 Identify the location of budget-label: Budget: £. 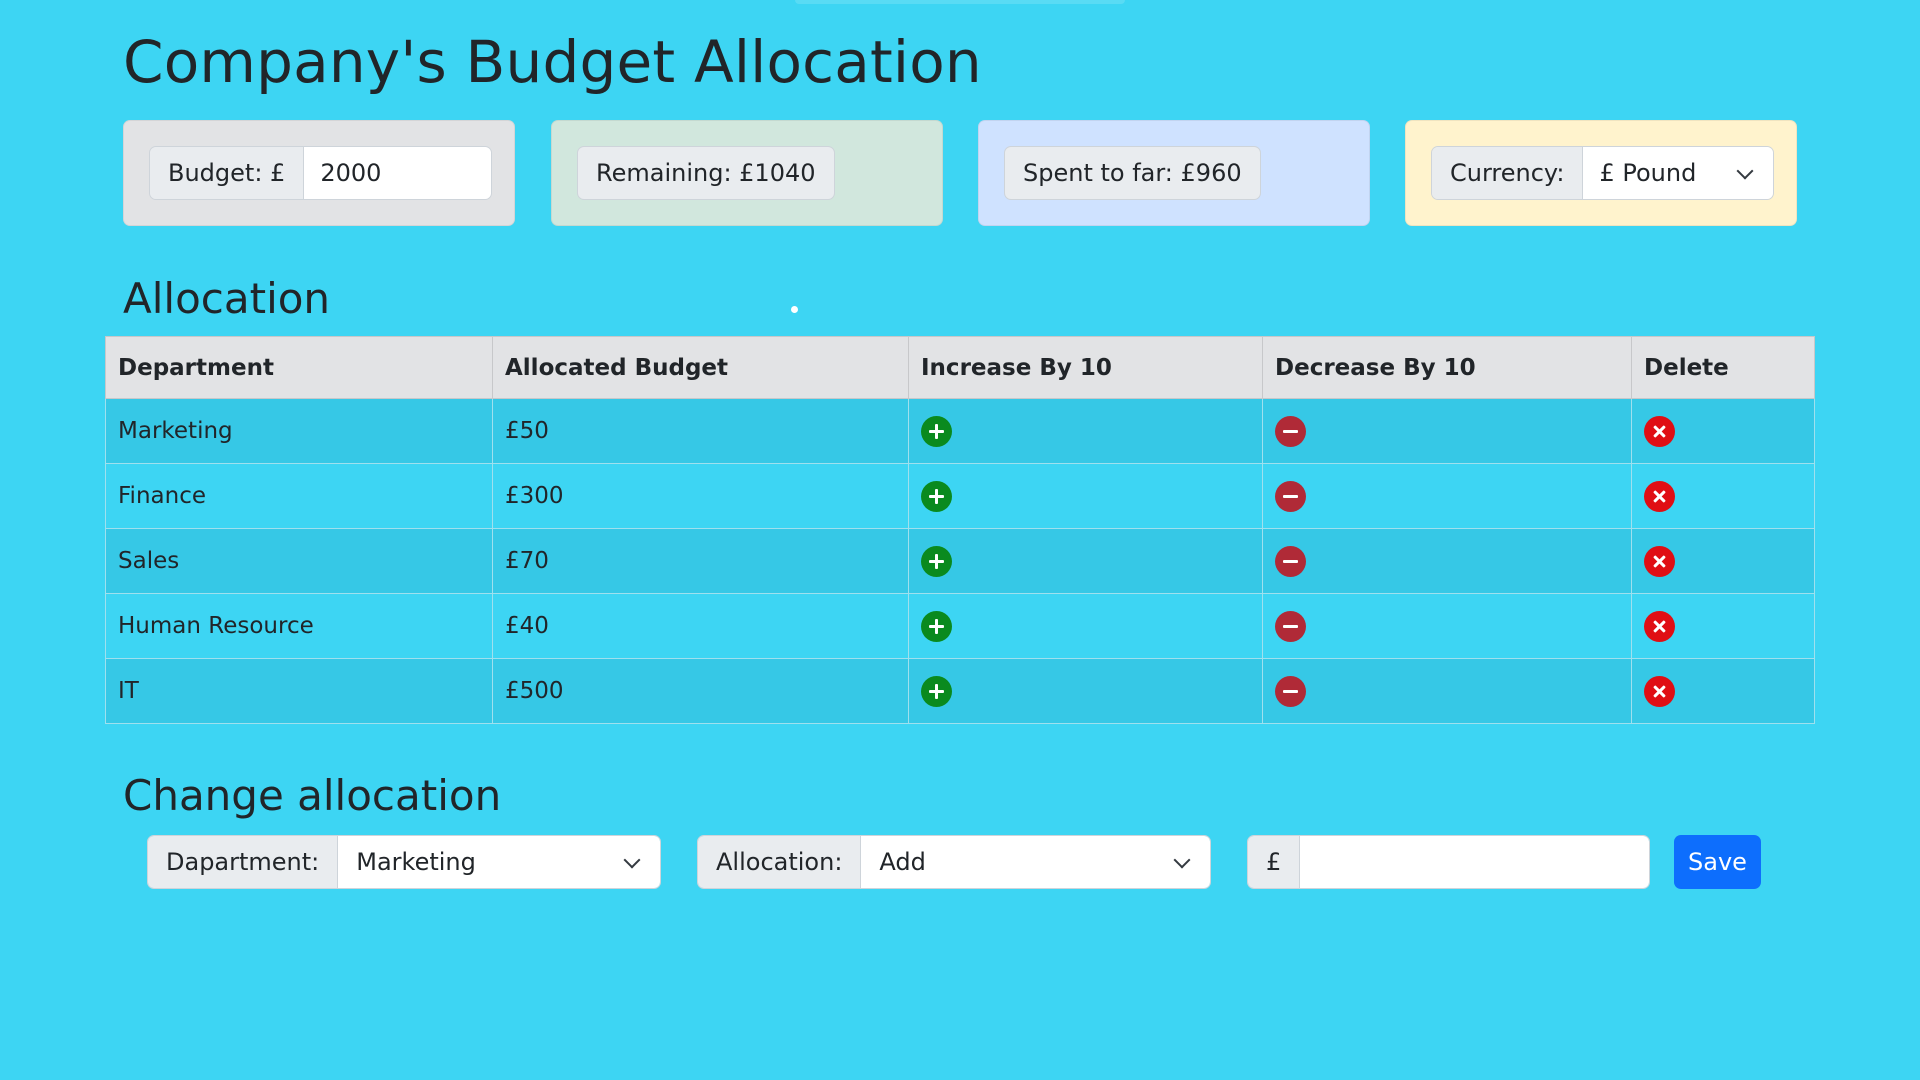
(227, 173).